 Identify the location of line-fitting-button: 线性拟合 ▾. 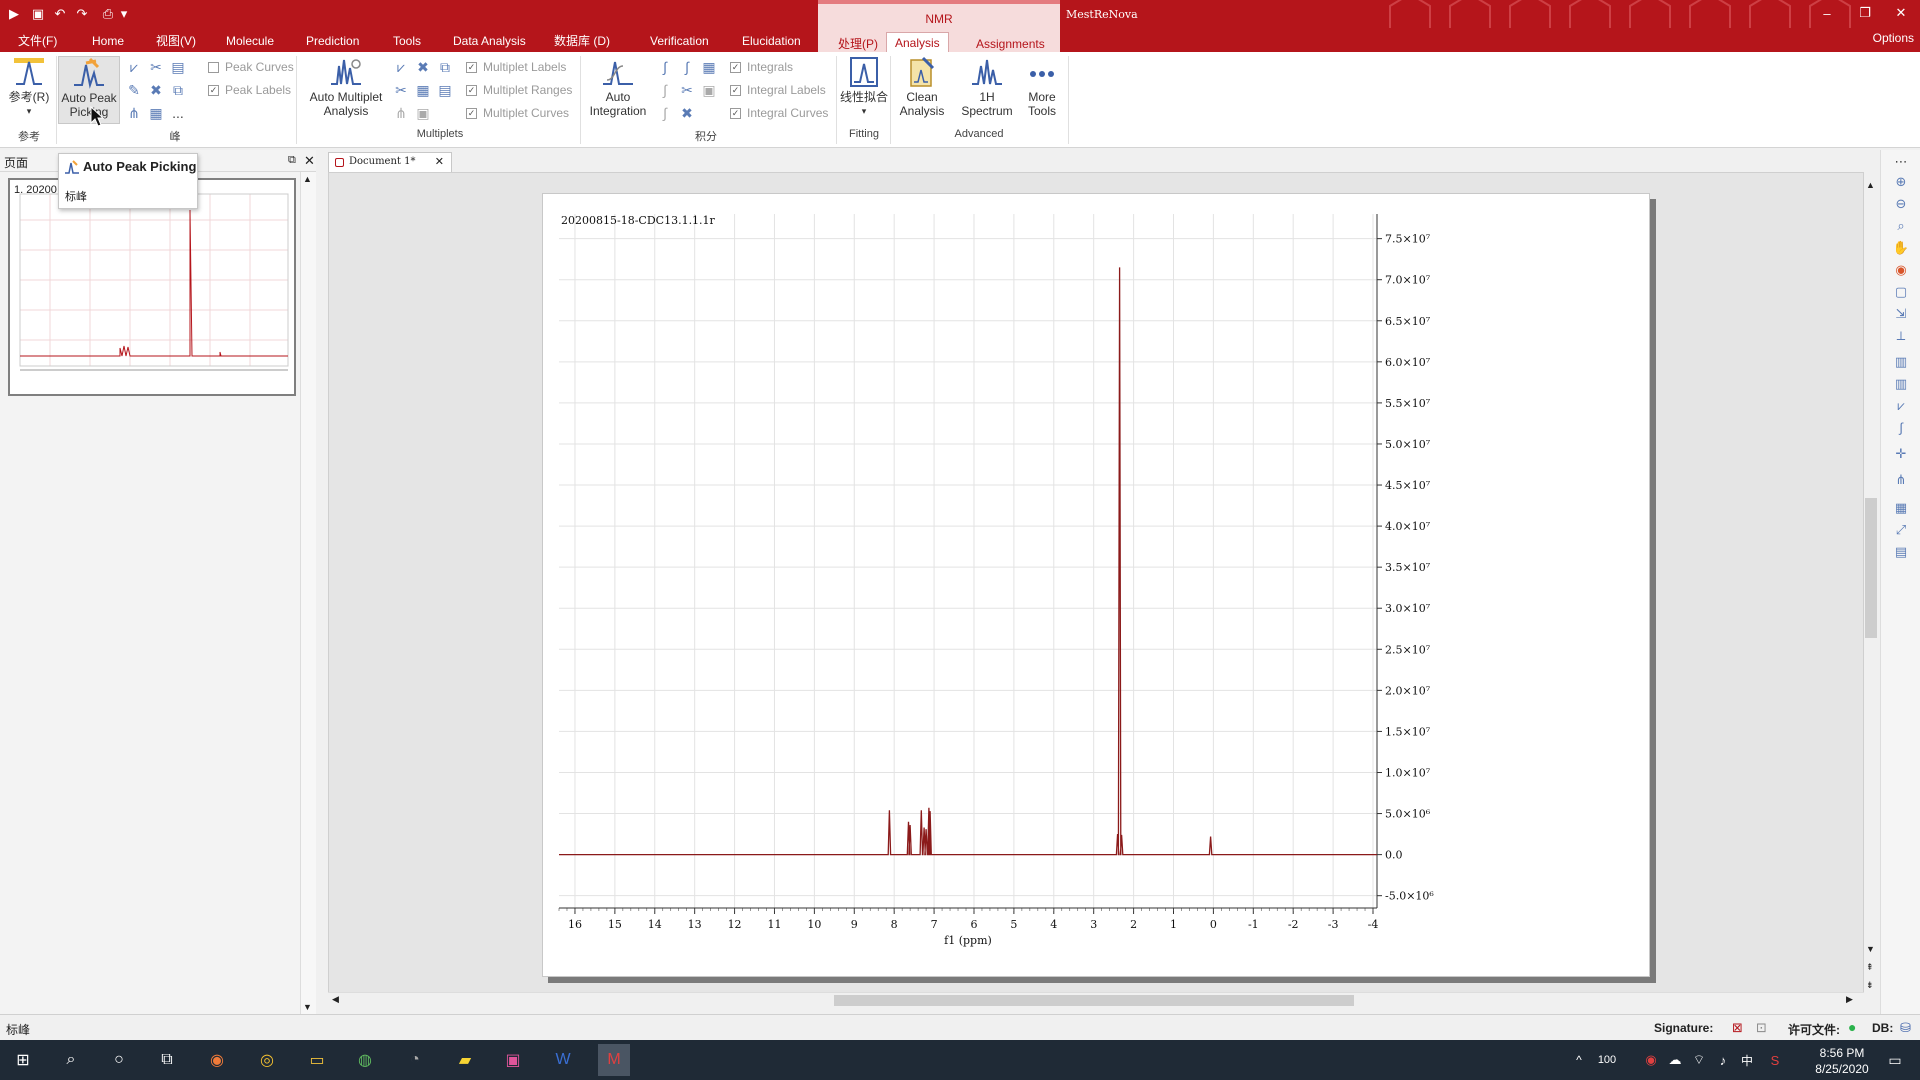
(864, 90).